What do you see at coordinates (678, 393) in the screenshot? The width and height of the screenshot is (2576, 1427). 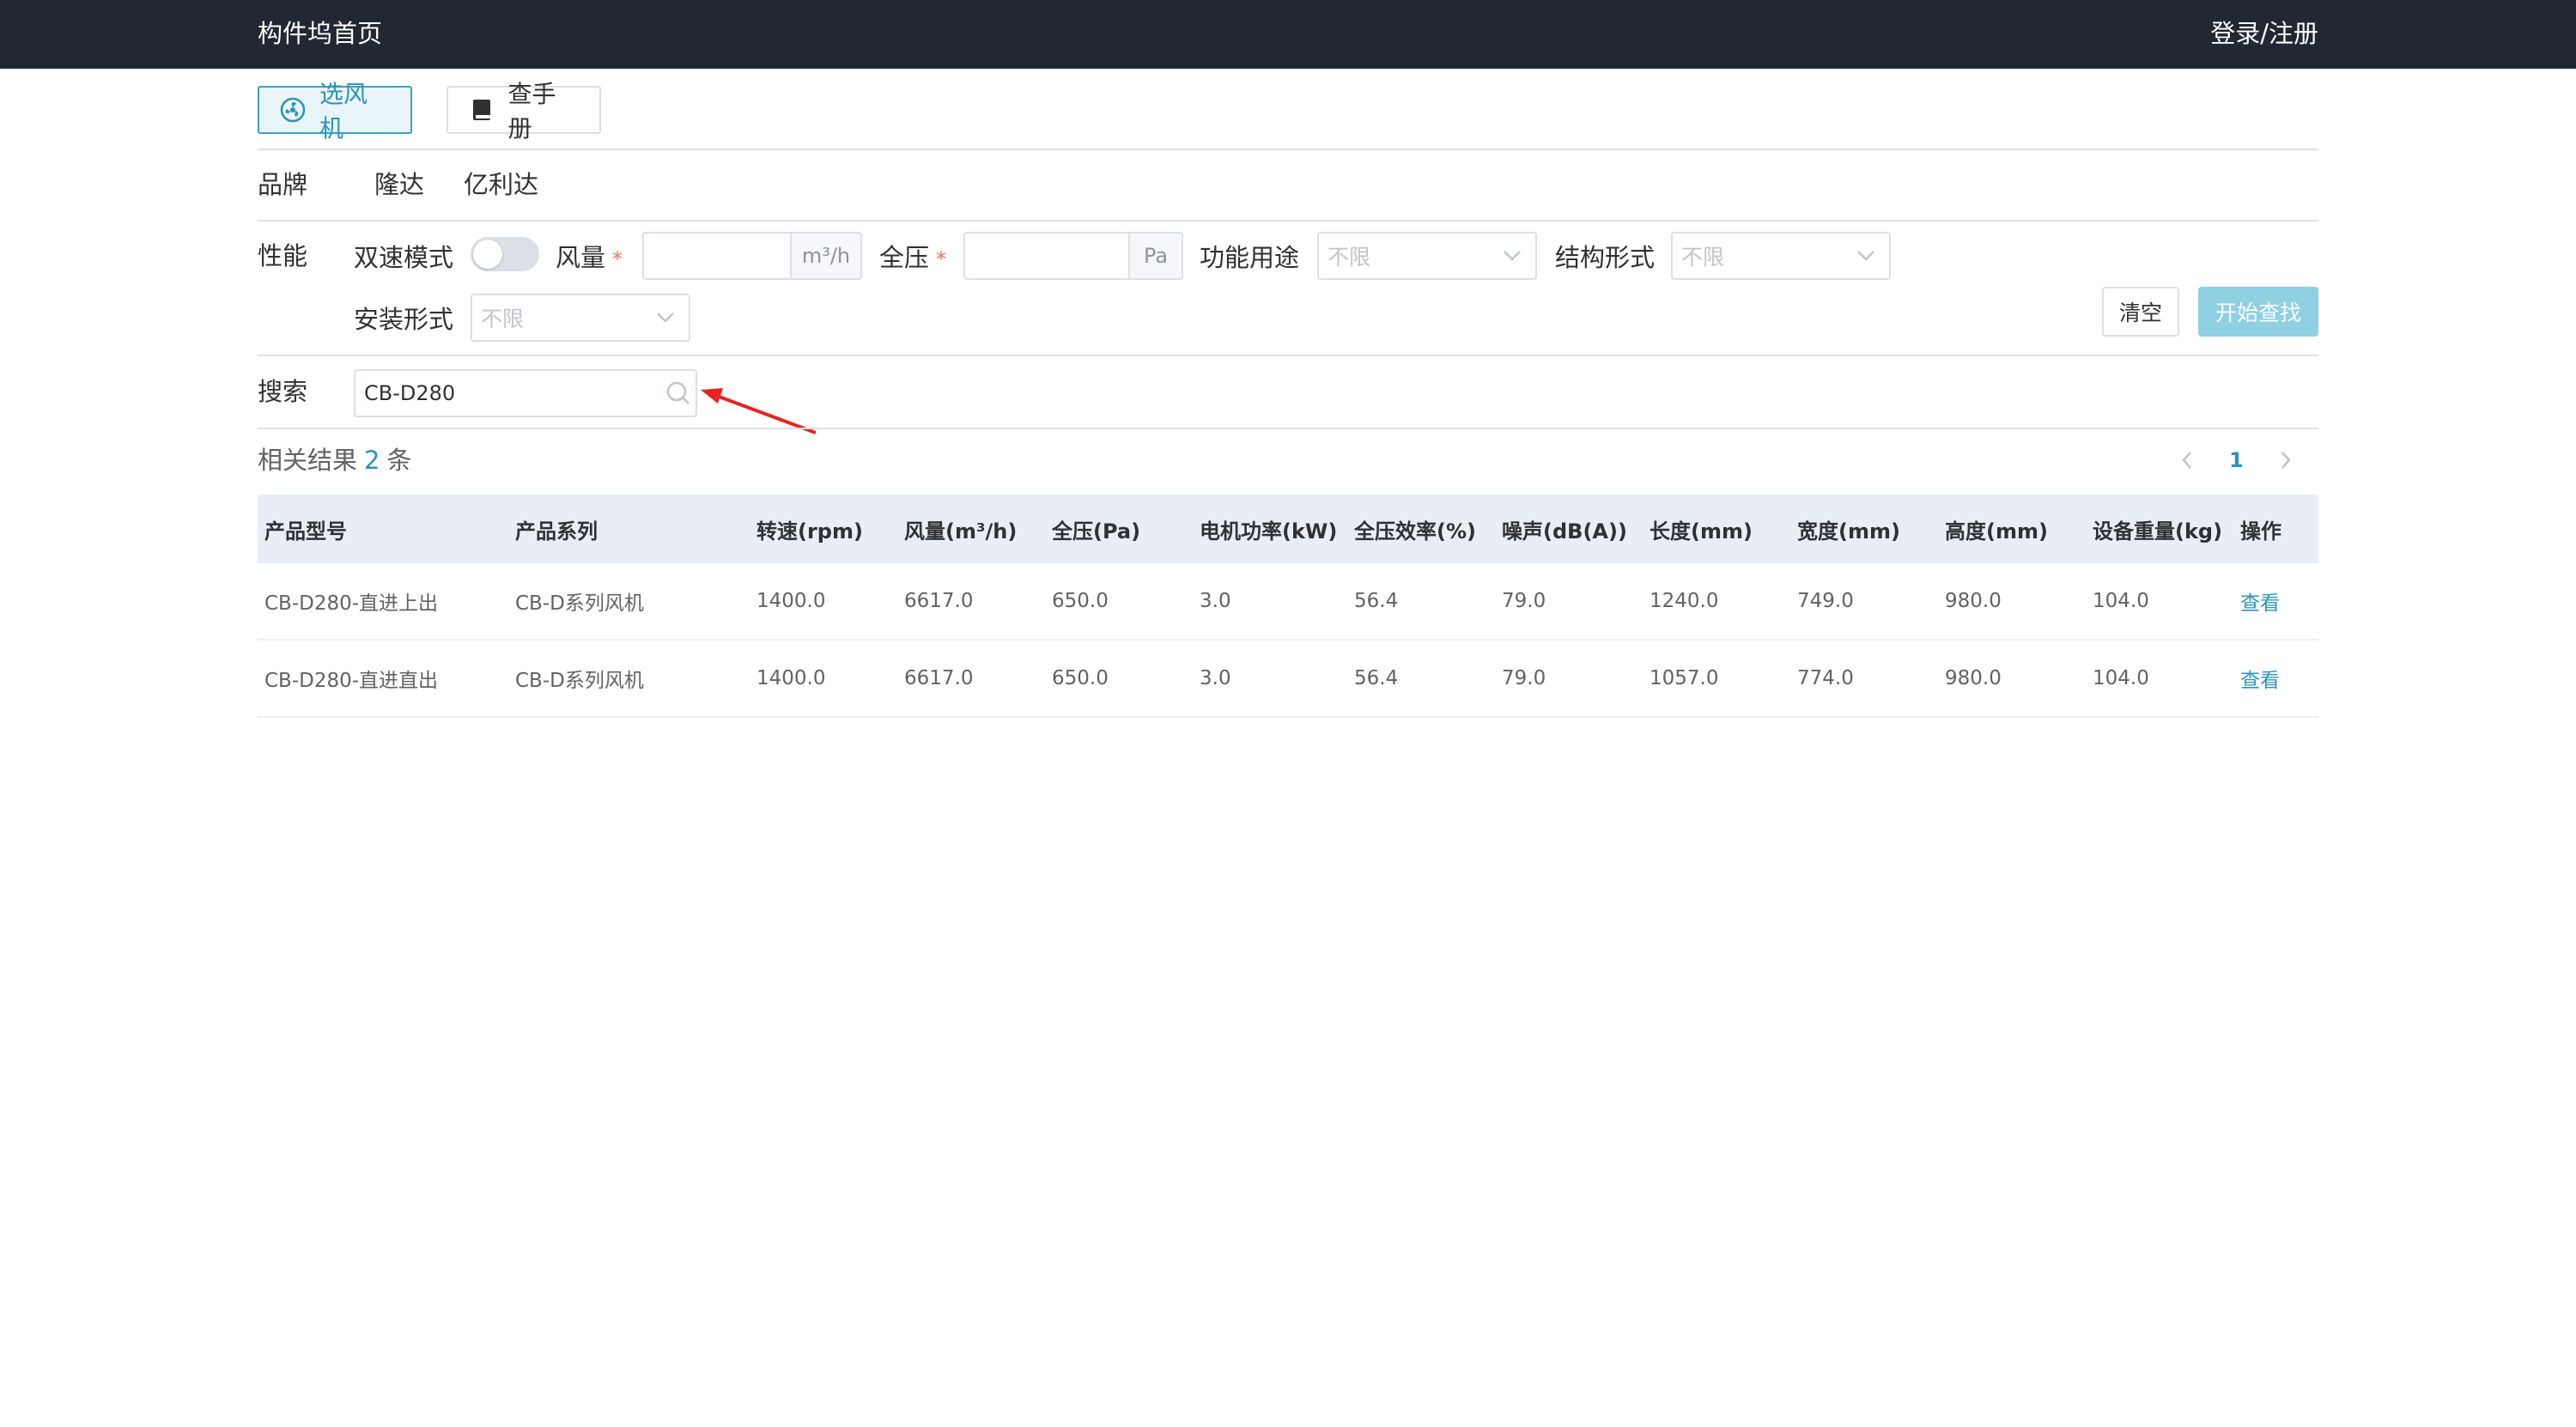 I see `search-icon` at bounding box center [678, 393].